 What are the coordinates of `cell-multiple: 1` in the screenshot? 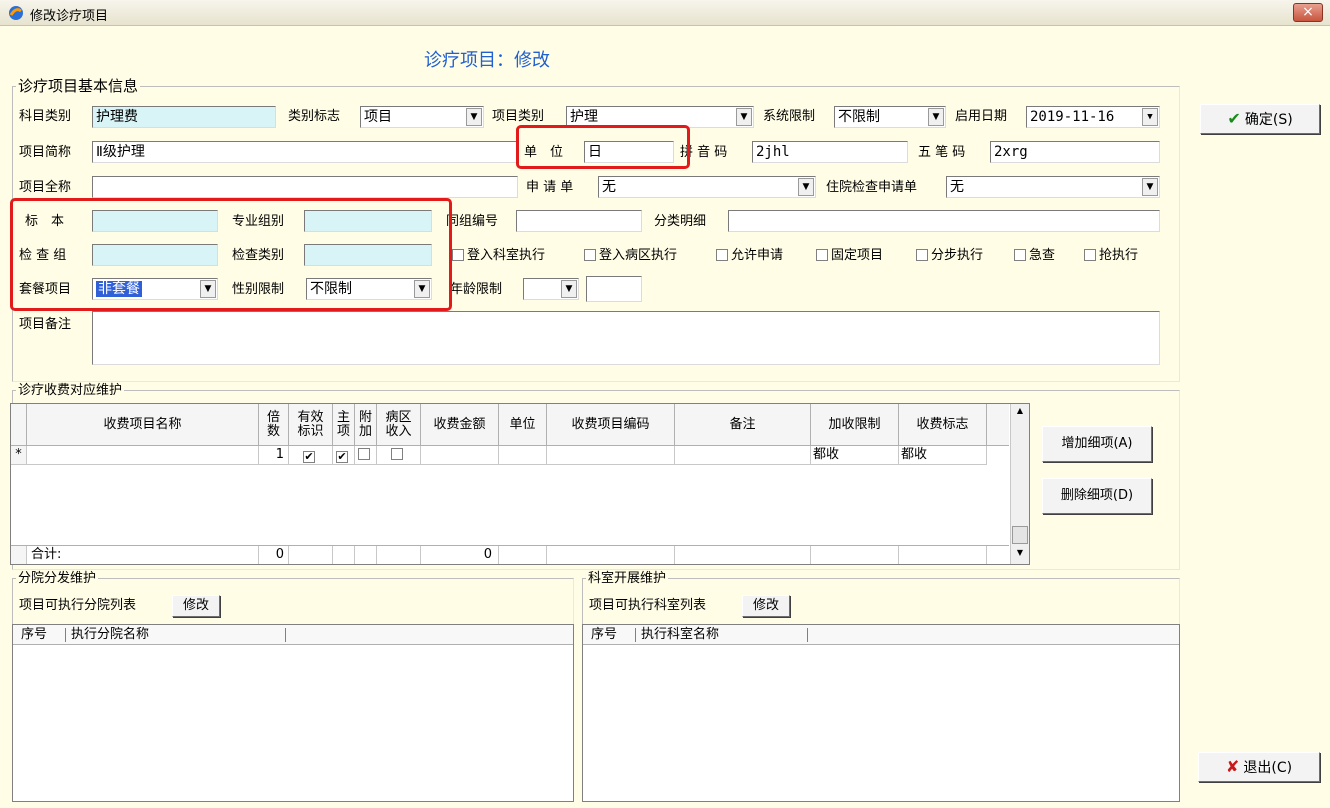 It's located at (274, 455).